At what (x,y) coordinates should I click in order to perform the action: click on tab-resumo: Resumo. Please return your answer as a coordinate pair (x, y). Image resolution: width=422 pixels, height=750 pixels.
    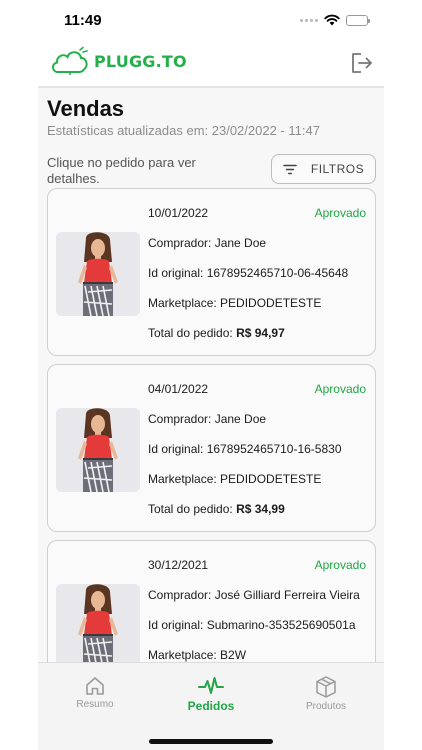
    Looking at the image, I should click on (95, 692).